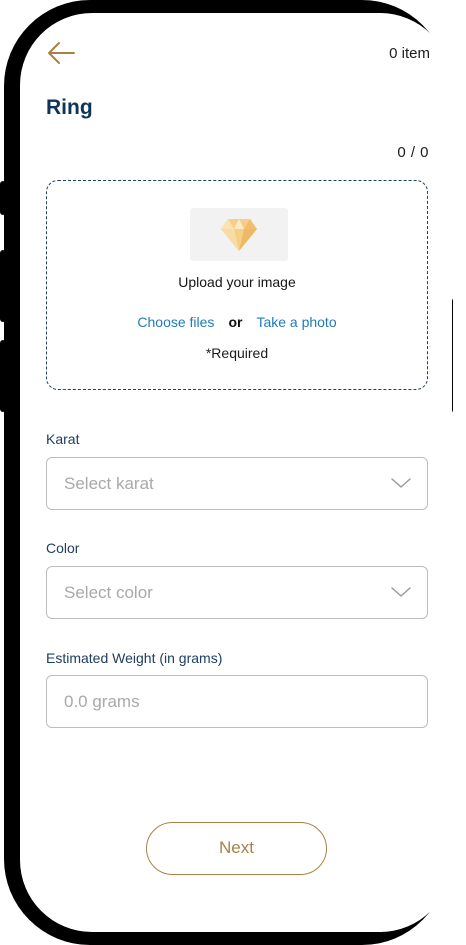 This screenshot has width=466, height=945. I want to click on weight-label: Estimated Weight (in grams), so click(134, 658).